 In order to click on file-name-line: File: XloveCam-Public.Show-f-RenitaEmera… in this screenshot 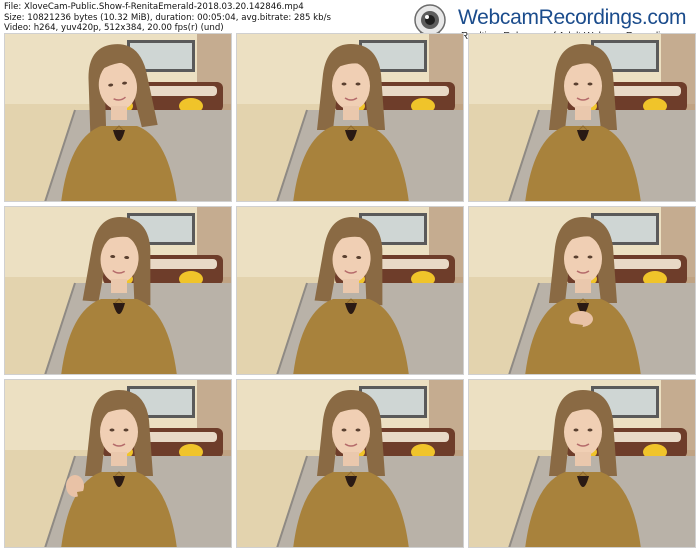, I will do `click(154, 7)`.